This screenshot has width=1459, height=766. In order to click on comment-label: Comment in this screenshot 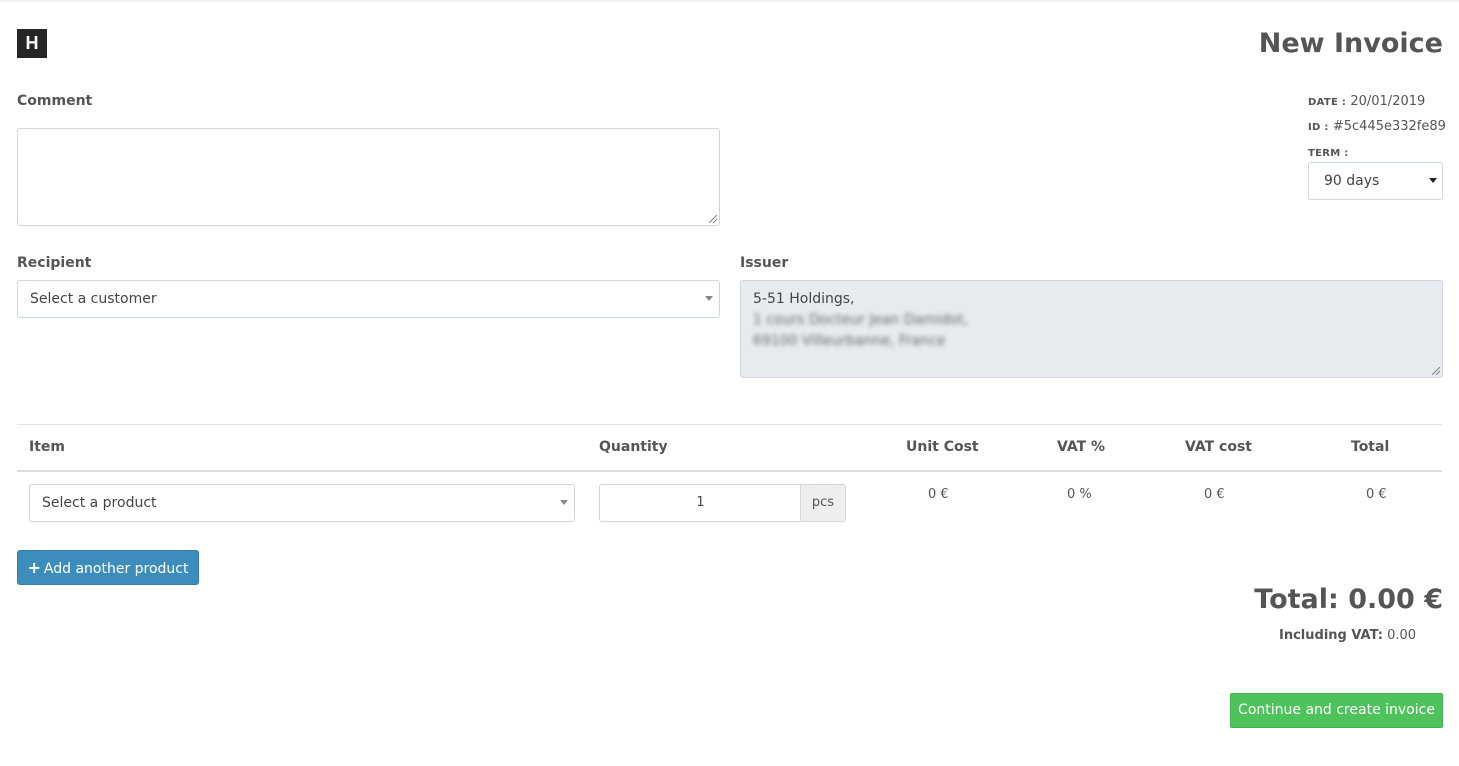, I will do `click(55, 101)`.